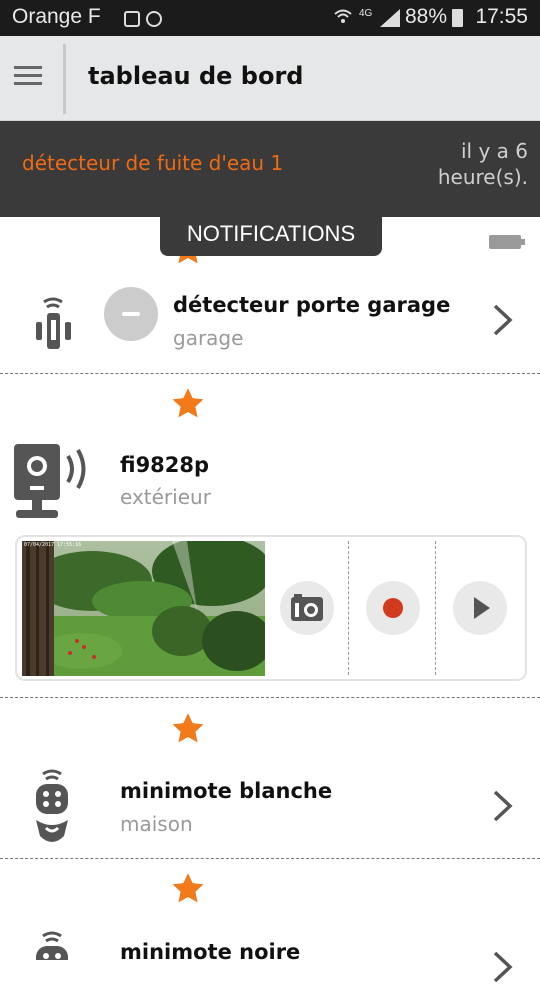 The height and width of the screenshot is (984, 540). What do you see at coordinates (457, 18) in the screenshot?
I see `battery-status-icon` at bounding box center [457, 18].